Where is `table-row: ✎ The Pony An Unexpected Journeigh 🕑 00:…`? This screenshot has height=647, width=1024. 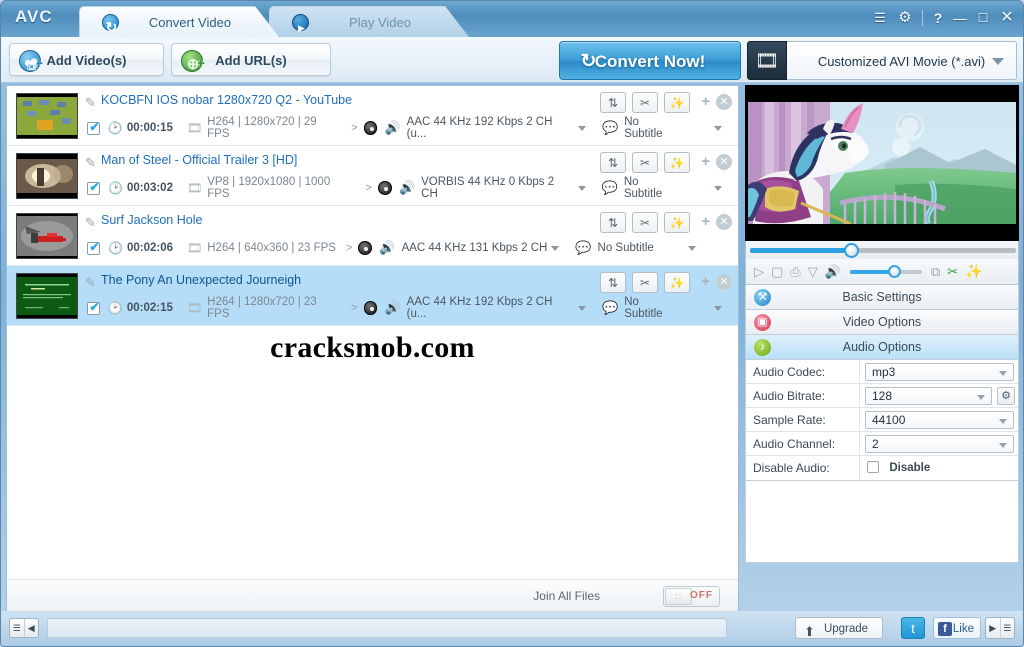 table-row: ✎ The Pony An Unexpected Journeigh 🕑 00:… is located at coordinates (372, 296).